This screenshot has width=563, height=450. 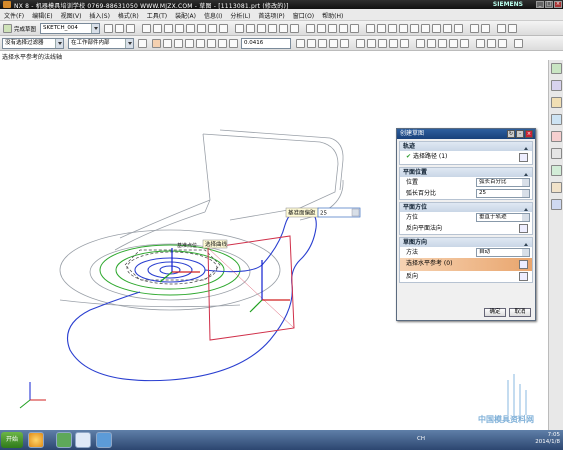 What do you see at coordinates (447, 28) in the screenshot?
I see `section-icon` at bounding box center [447, 28].